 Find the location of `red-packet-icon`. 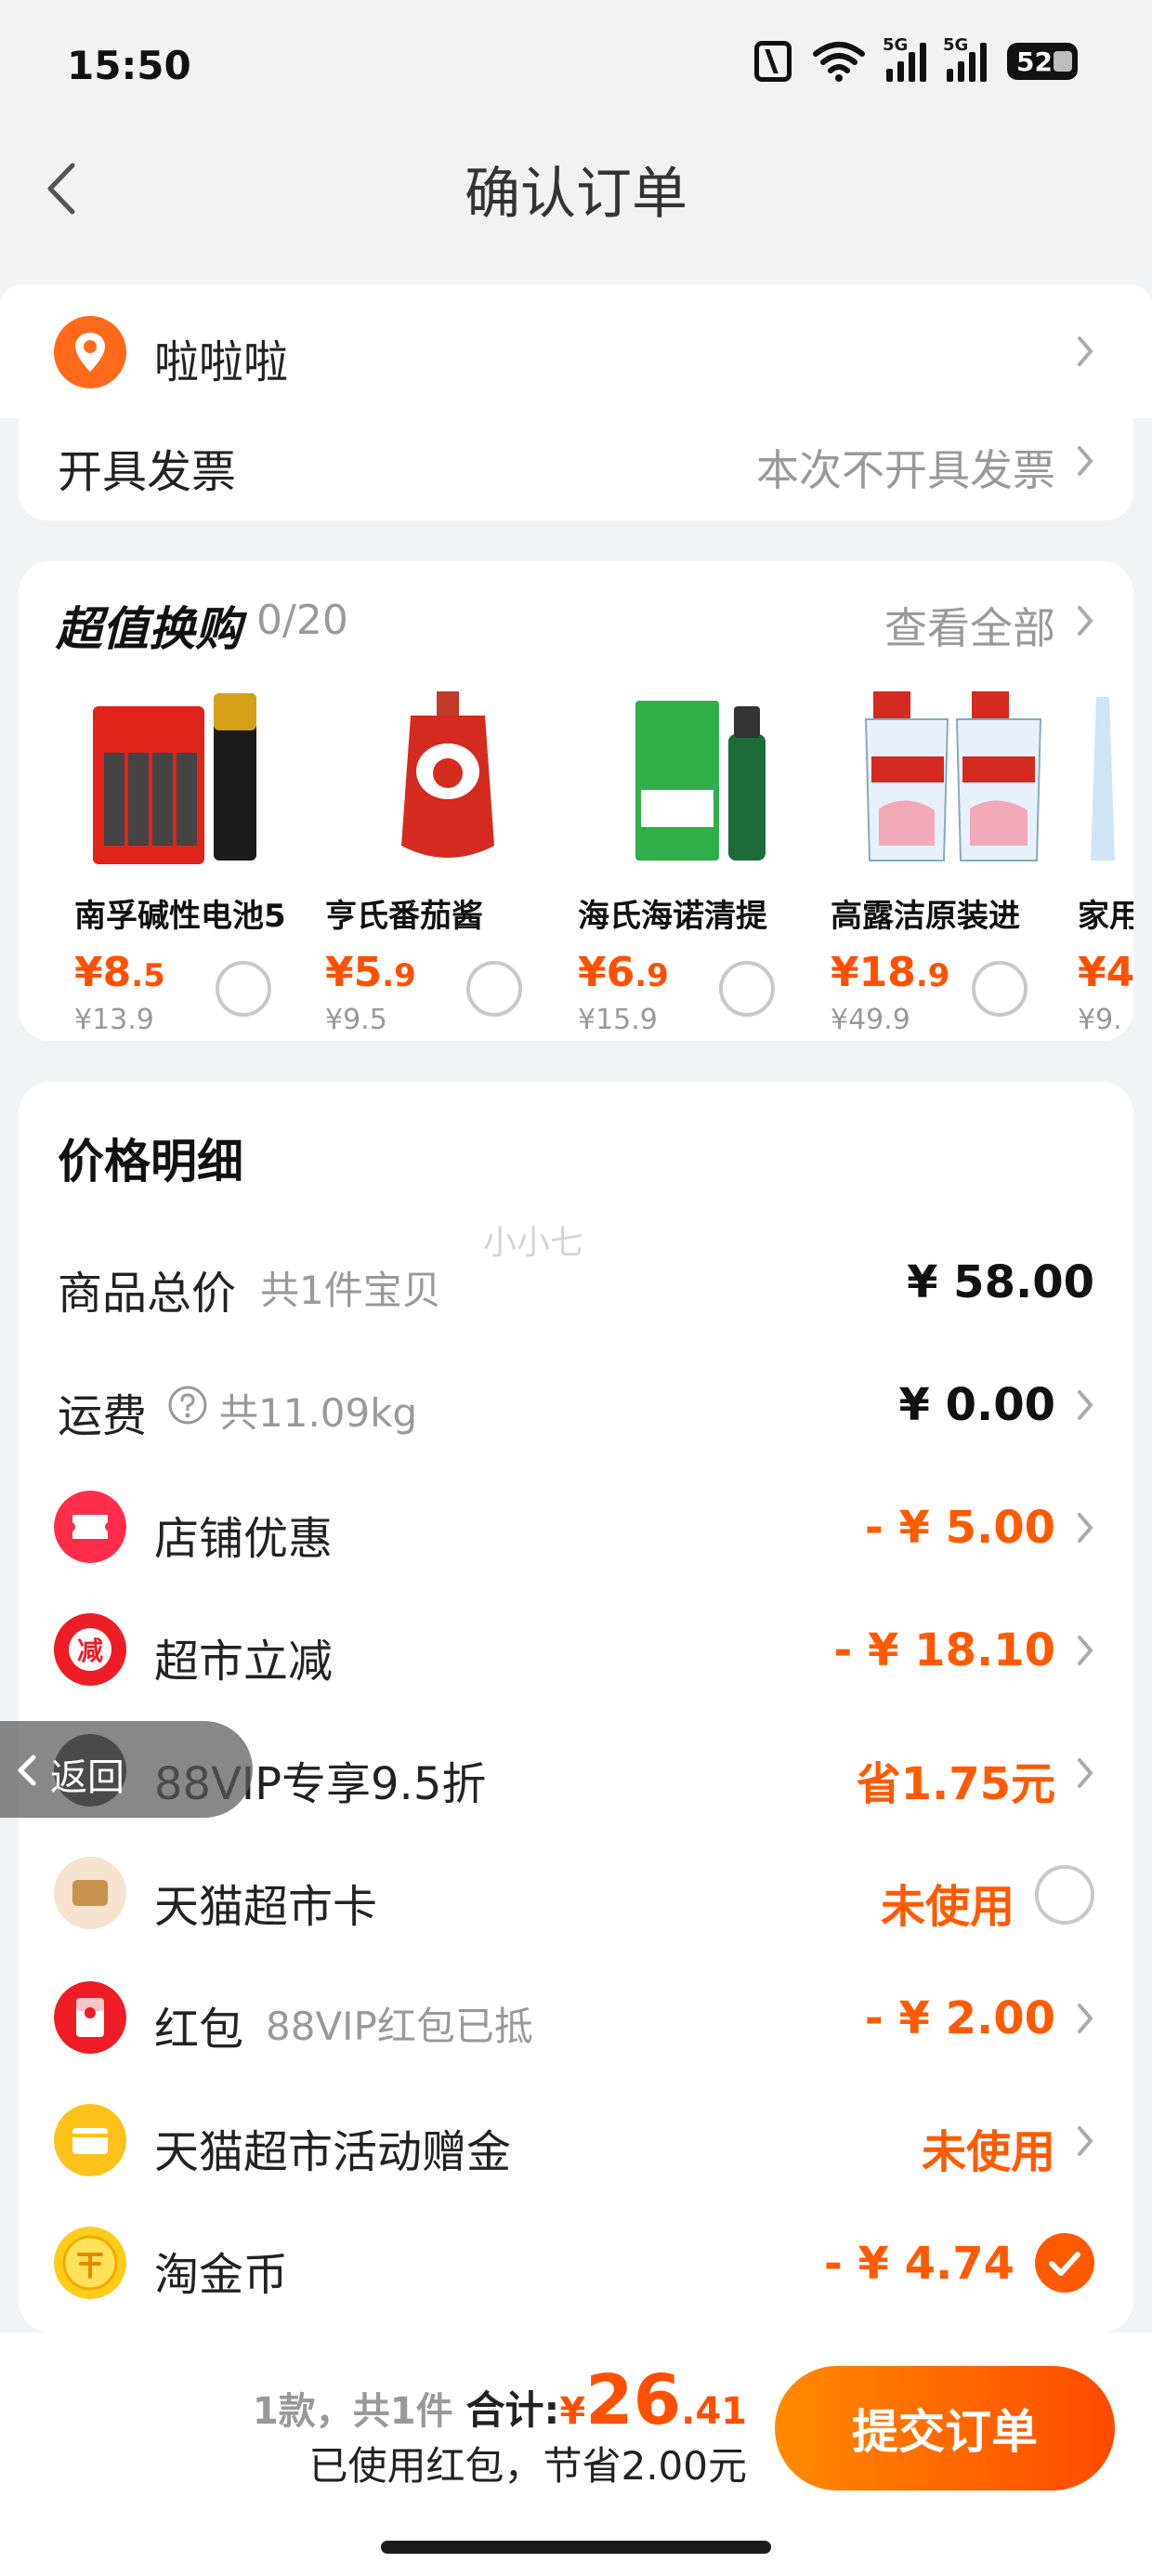

red-packet-icon is located at coordinates (90, 2017).